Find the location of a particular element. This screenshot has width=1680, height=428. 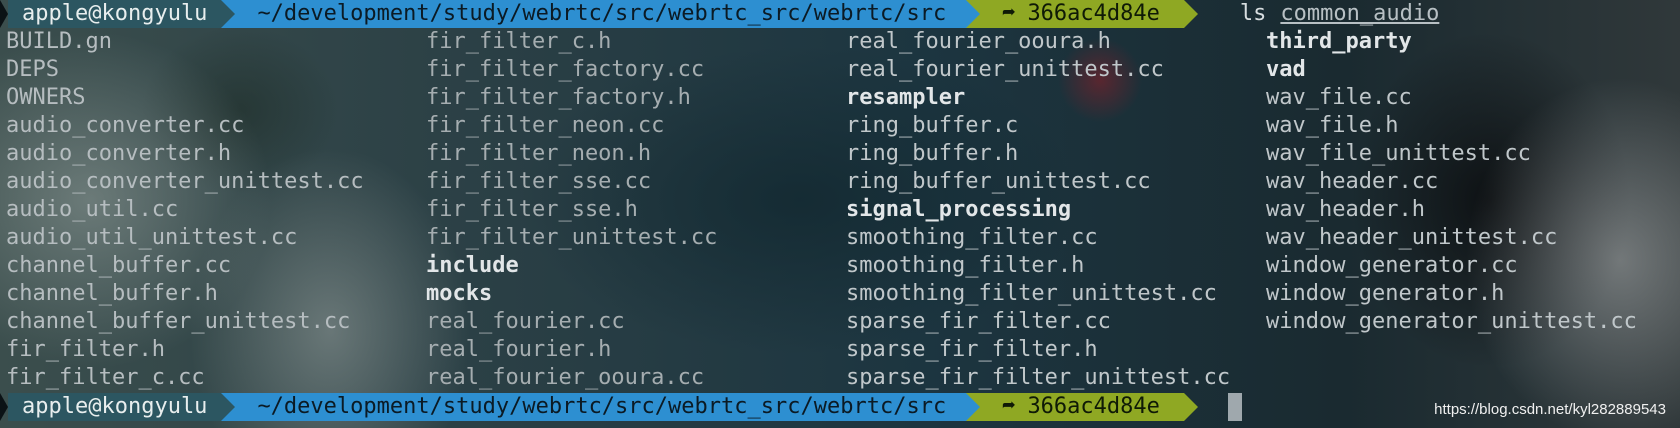

file-entry: sparse_fir_filter.h is located at coordinates (972, 349).